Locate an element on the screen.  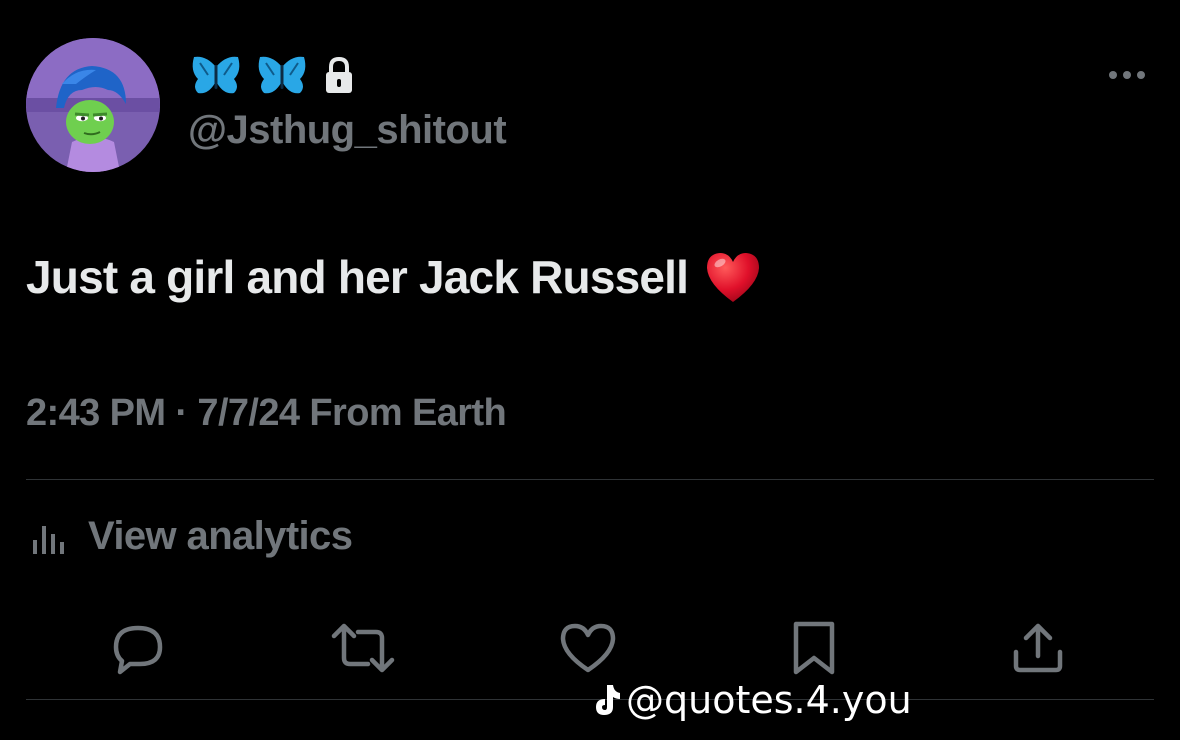
tweet-date: 7/7/24 is located at coordinates (248, 413).